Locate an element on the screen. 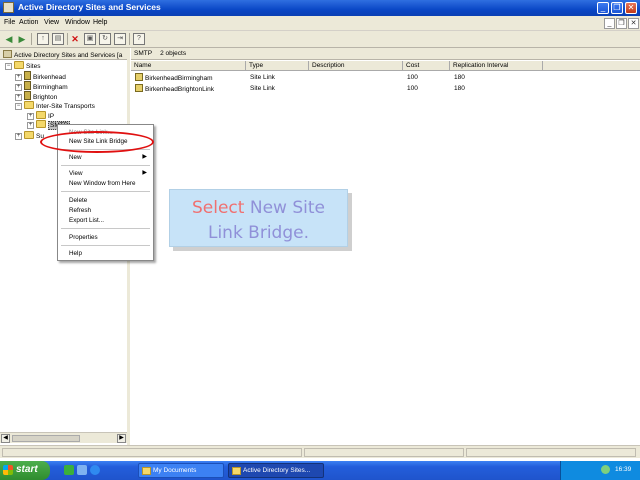 The width and height of the screenshot is (640, 480). tree-node-label: Birmingham is located at coordinates (50, 87).